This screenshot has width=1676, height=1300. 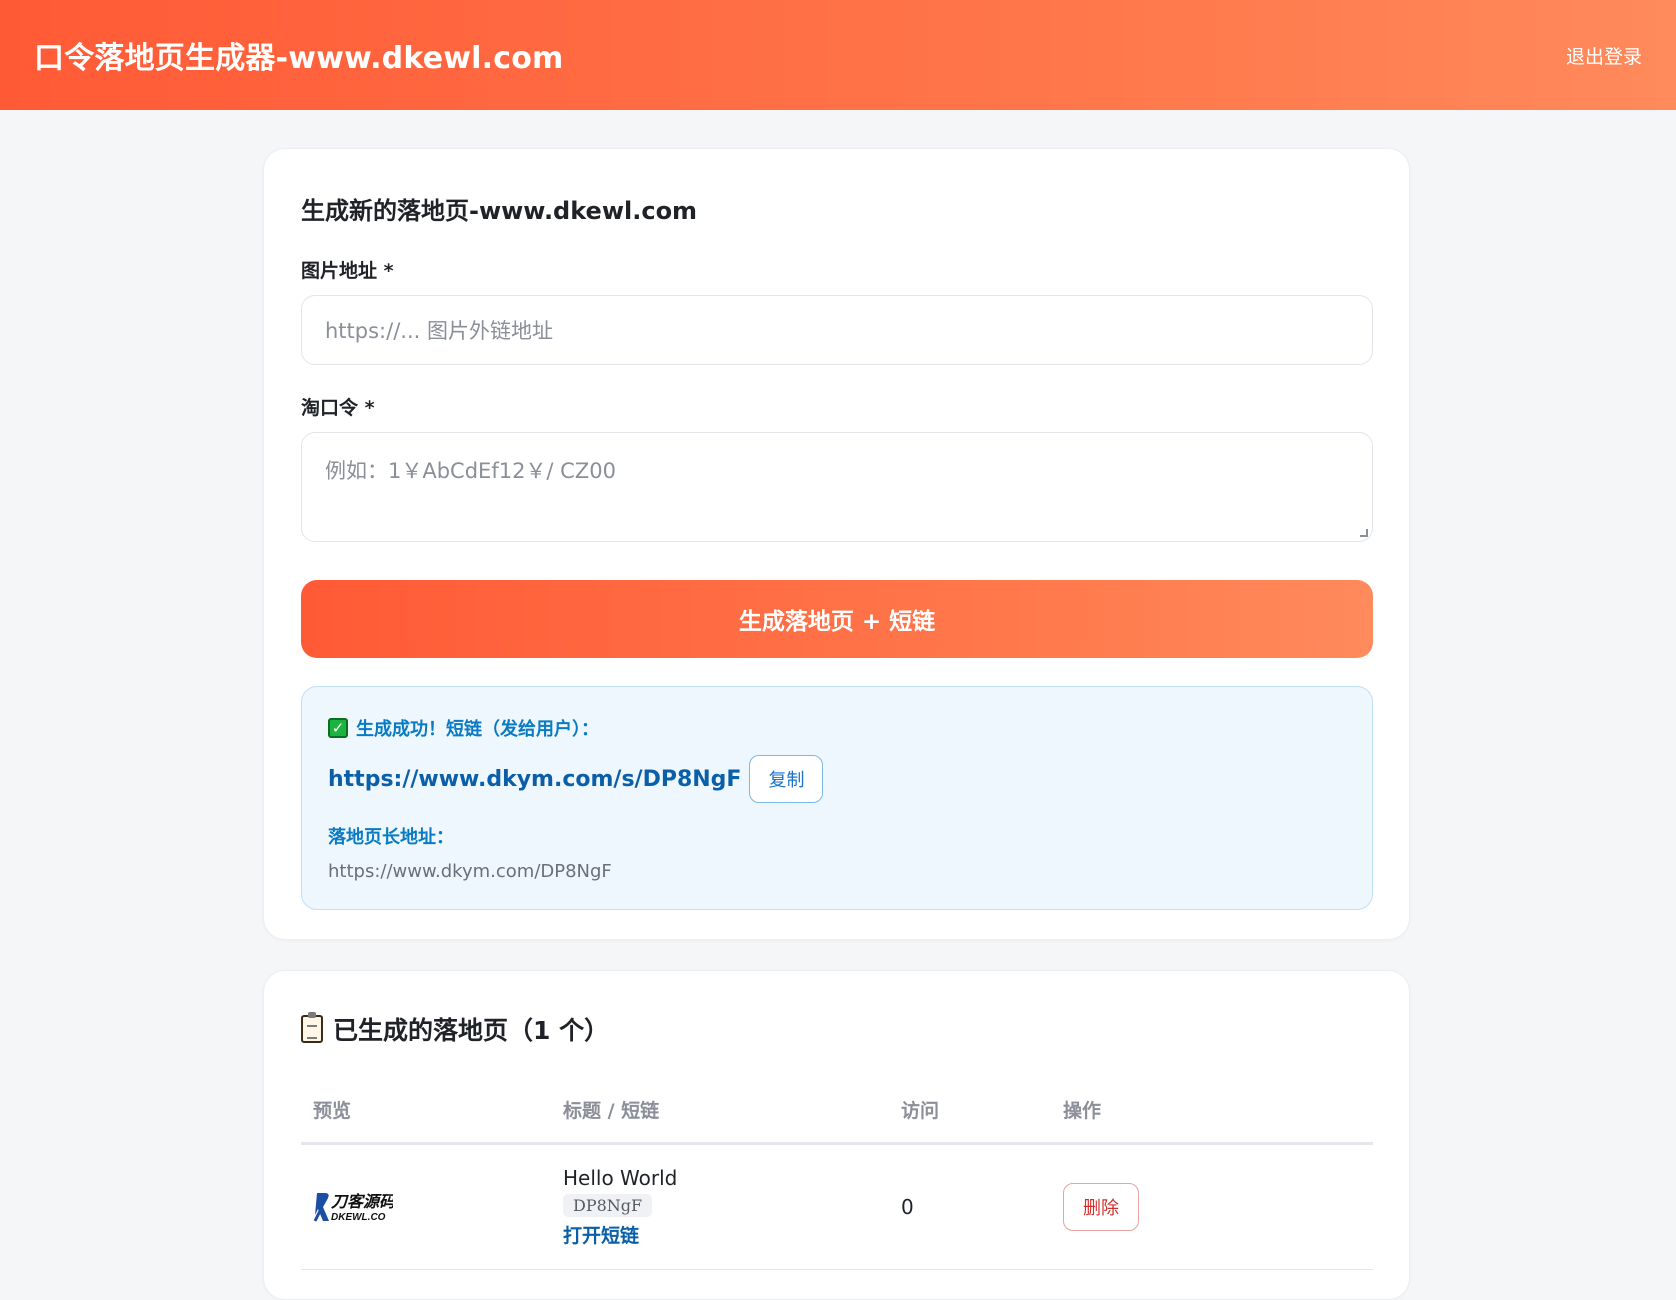 I want to click on list-heading: 已生成的落地页（1 个）, so click(x=836, y=1029).